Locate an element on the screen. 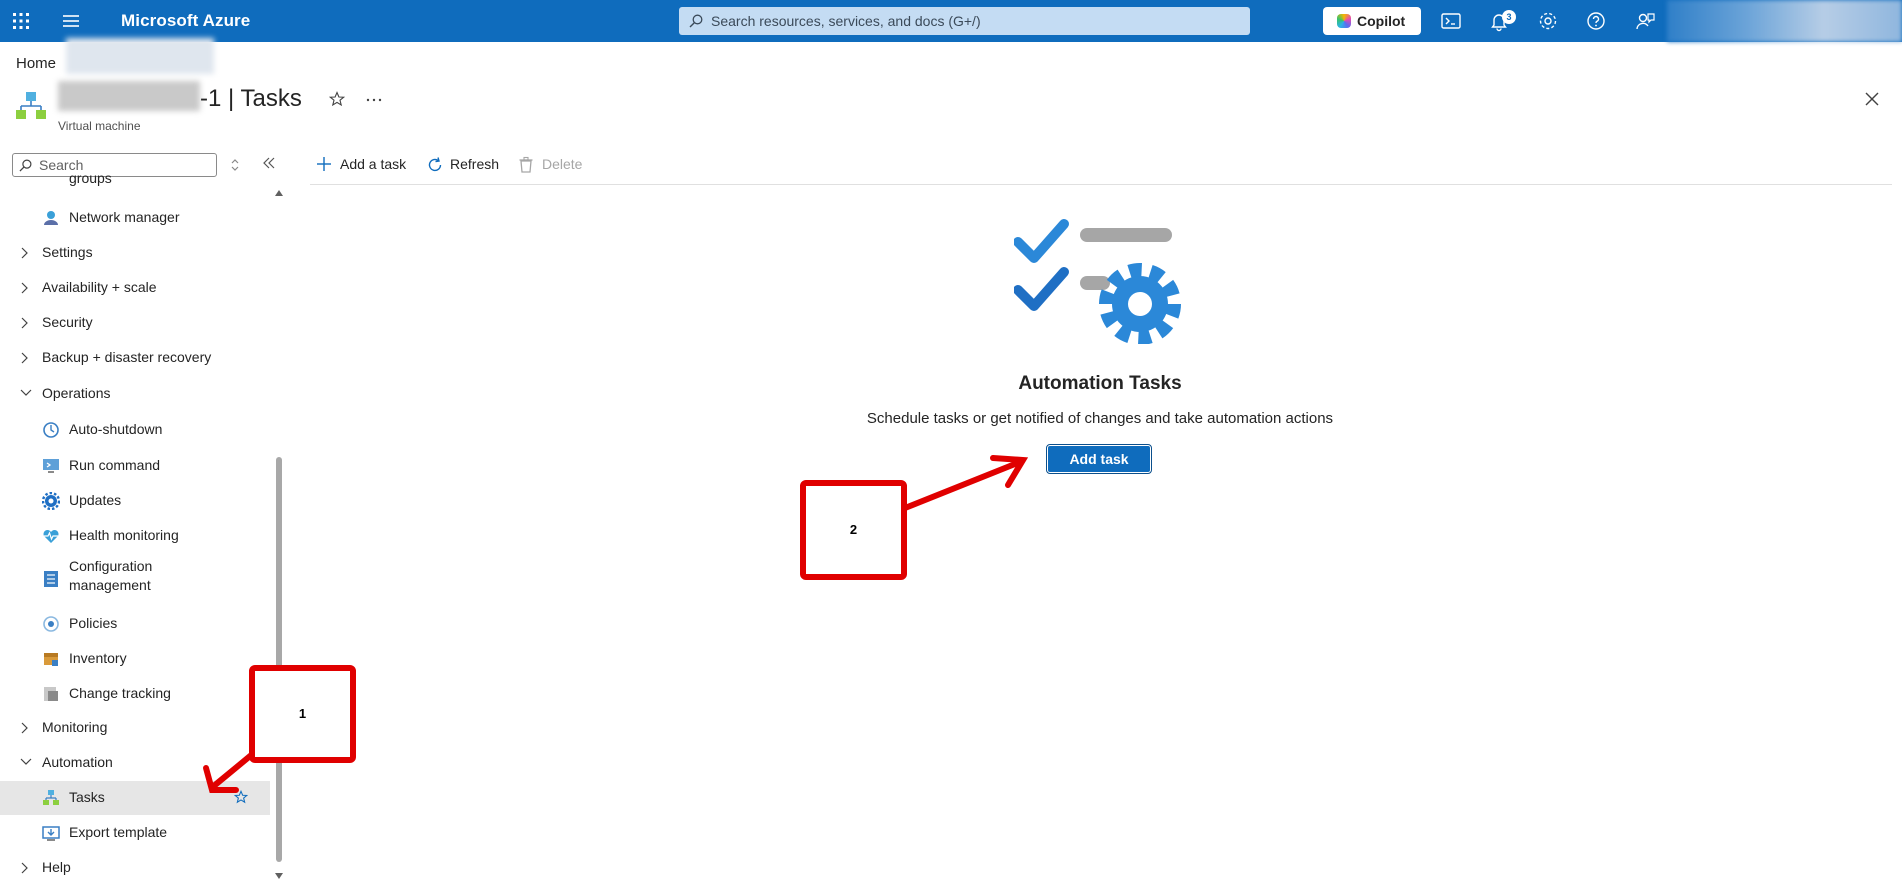 The image size is (1902, 884). sidebar-item-label: Configuration is located at coordinates (111, 566).